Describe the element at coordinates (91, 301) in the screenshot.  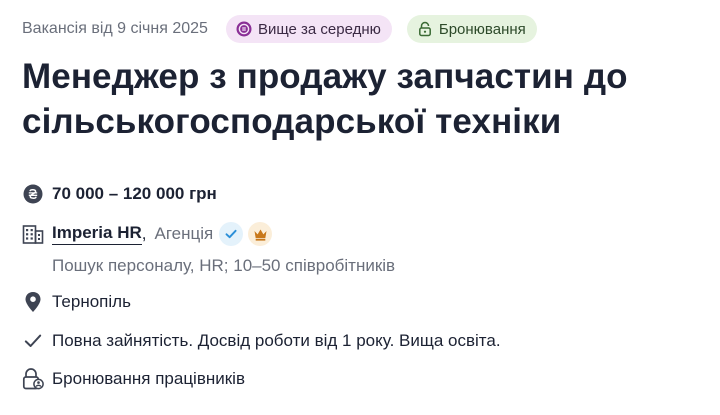
I see `location-text: Тернопіль` at that location.